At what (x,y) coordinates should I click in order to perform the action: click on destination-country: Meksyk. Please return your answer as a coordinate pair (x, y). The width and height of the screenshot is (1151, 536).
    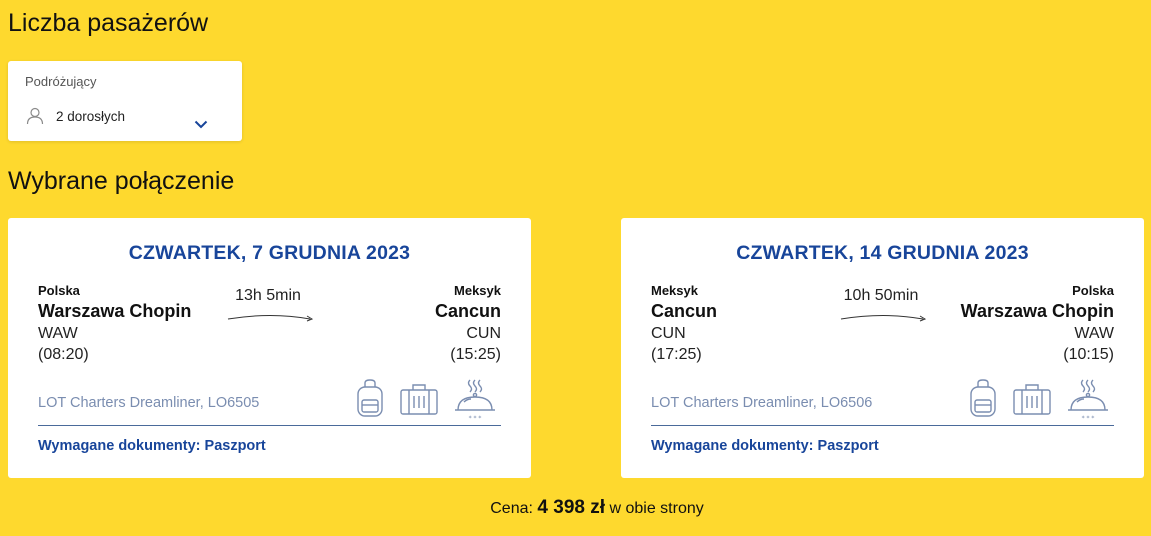
    Looking at the image, I should click on (477, 290).